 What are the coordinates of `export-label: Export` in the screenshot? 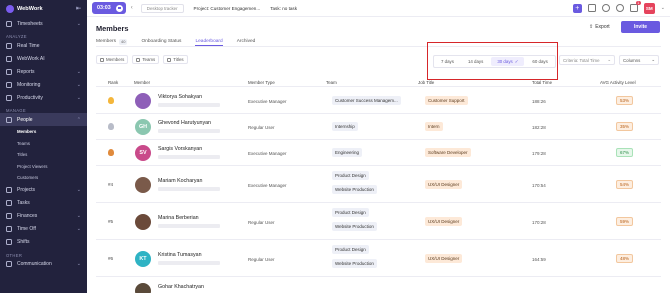 It's located at (602, 27).